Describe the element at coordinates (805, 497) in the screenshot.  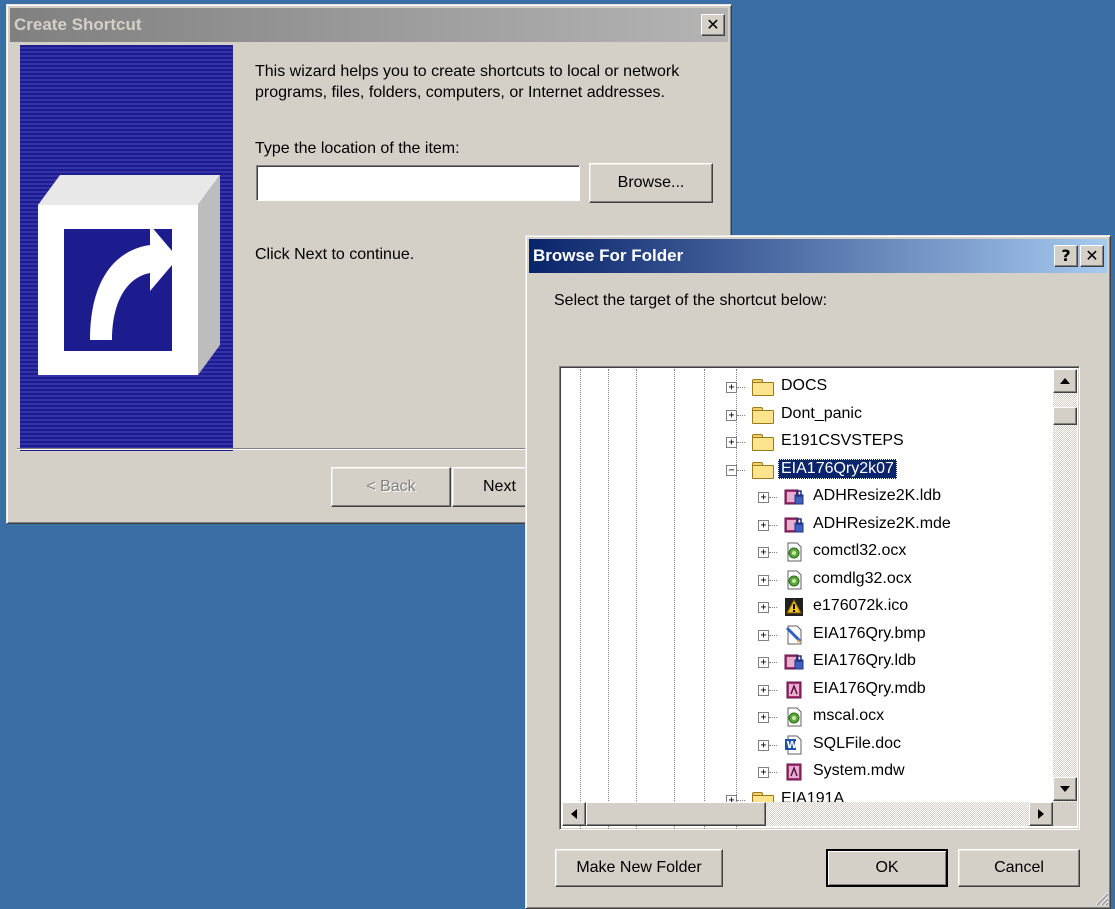
I see `tree-file-item: + ADHResize2K.ldb` at that location.